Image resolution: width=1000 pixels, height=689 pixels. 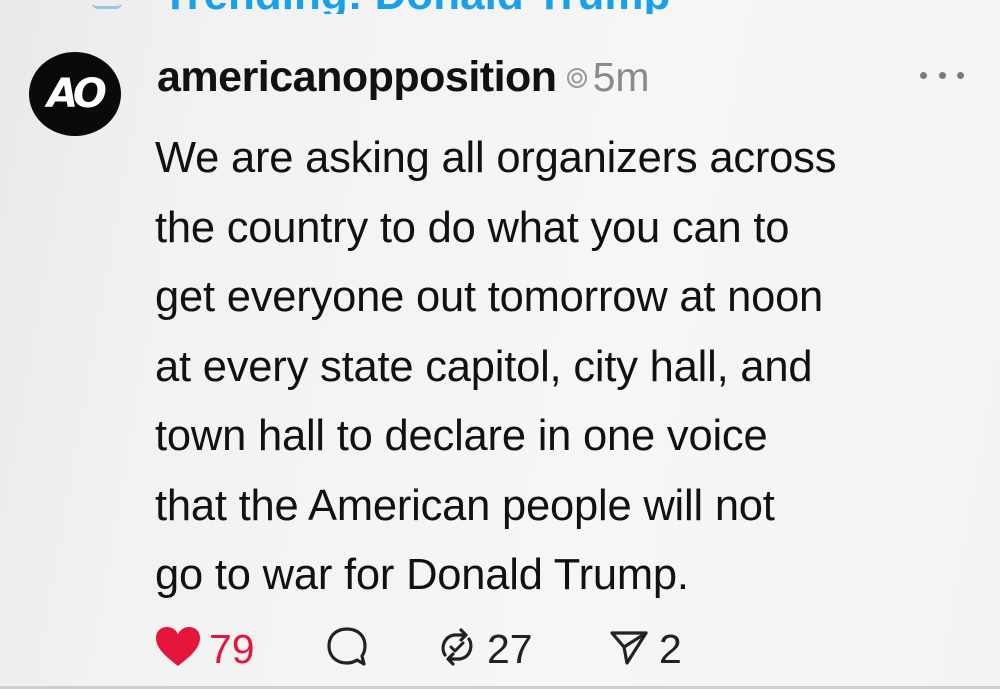 I want to click on post-text-line: go to war for Donald Trump., so click(x=422, y=575).